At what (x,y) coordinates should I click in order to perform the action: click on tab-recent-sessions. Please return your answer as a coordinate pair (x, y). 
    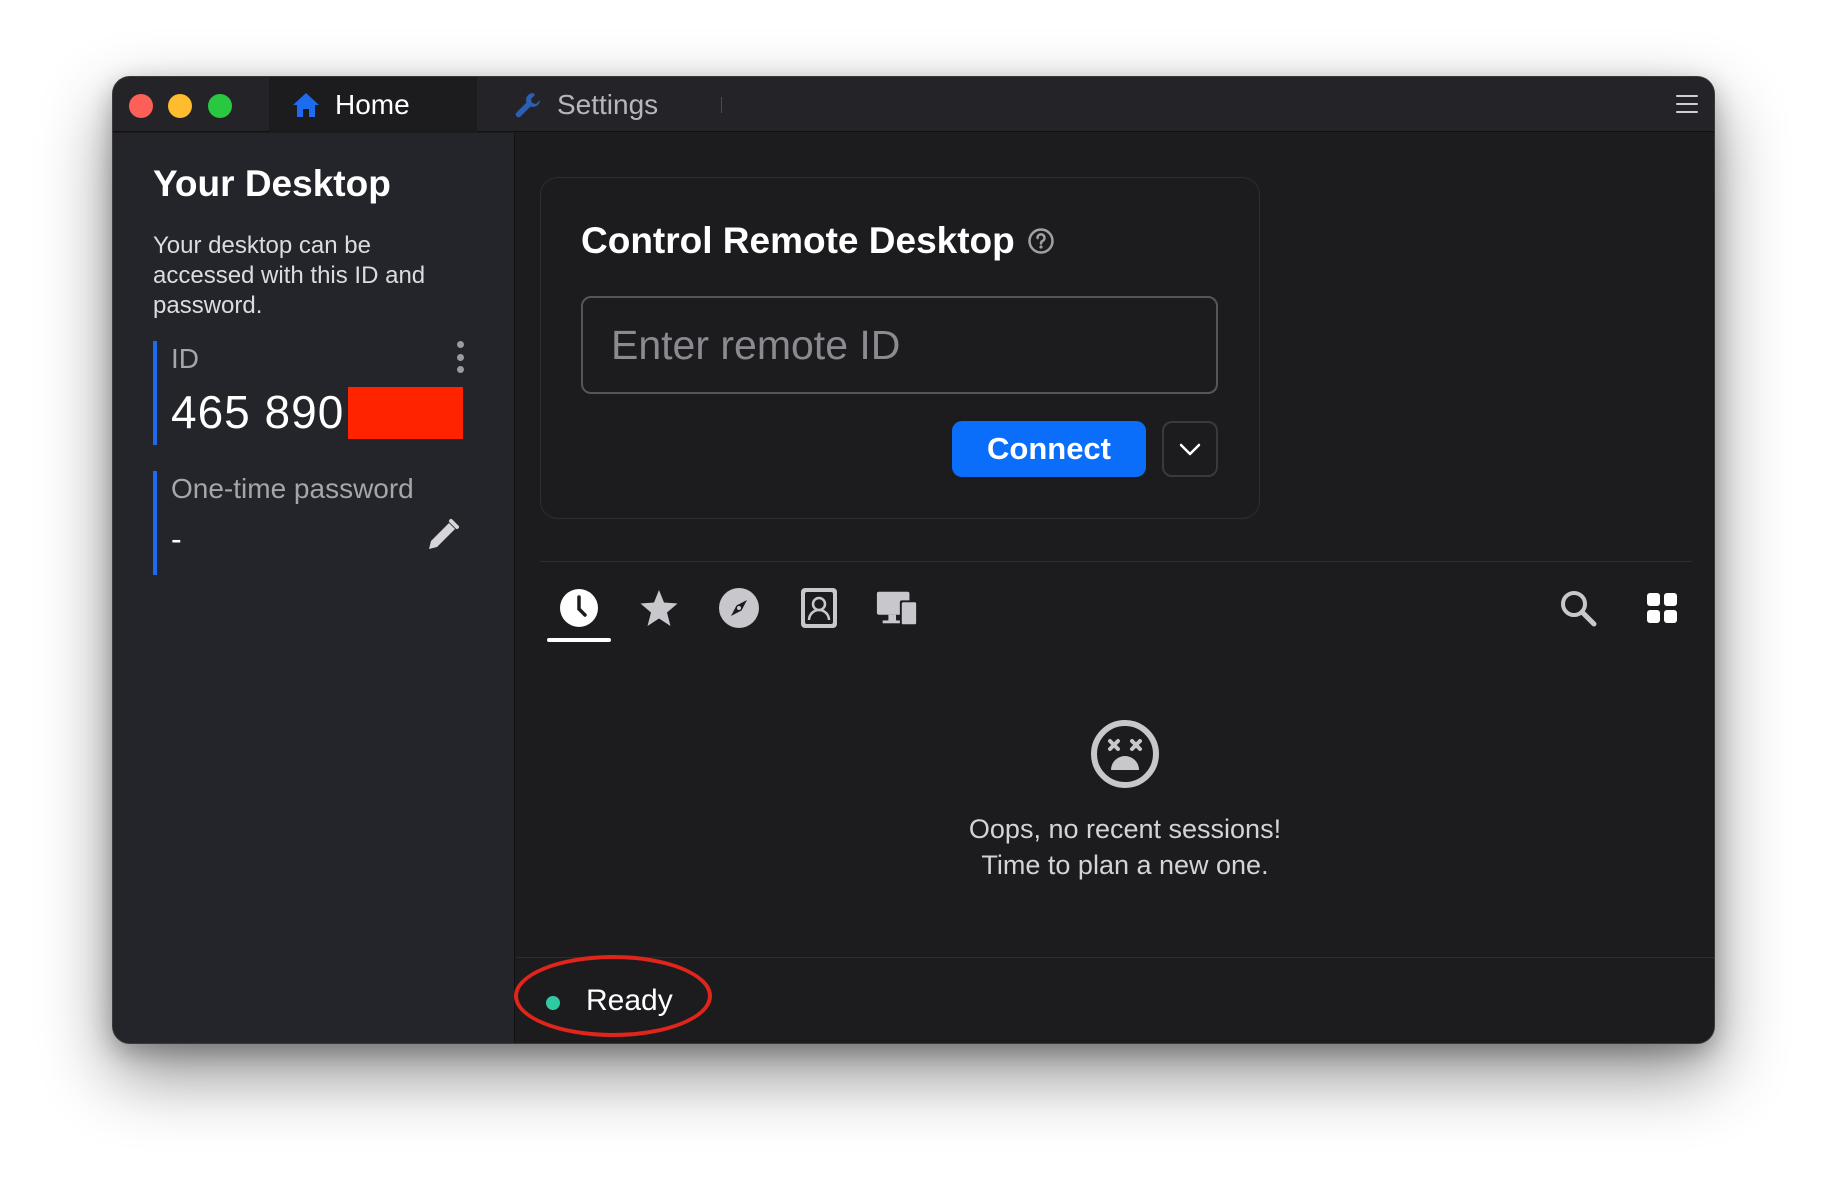
    Looking at the image, I should click on (579, 608).